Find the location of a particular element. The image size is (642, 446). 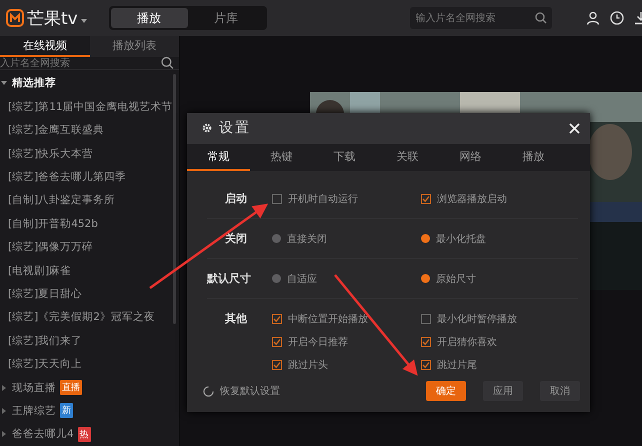

category-tag: 新 is located at coordinates (66, 410).